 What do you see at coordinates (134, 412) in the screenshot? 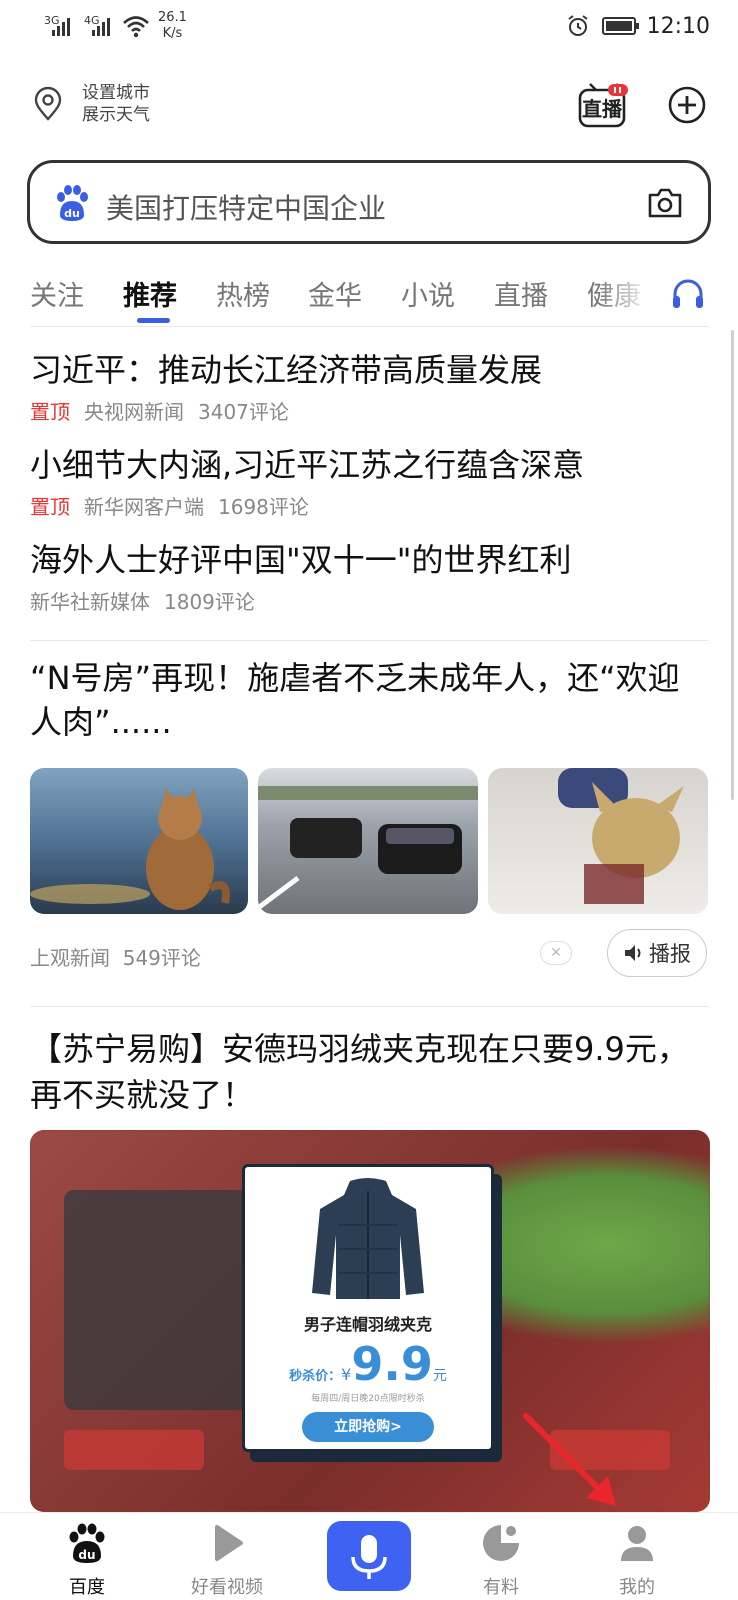
I see `news-source: 央视网新闻` at bounding box center [134, 412].